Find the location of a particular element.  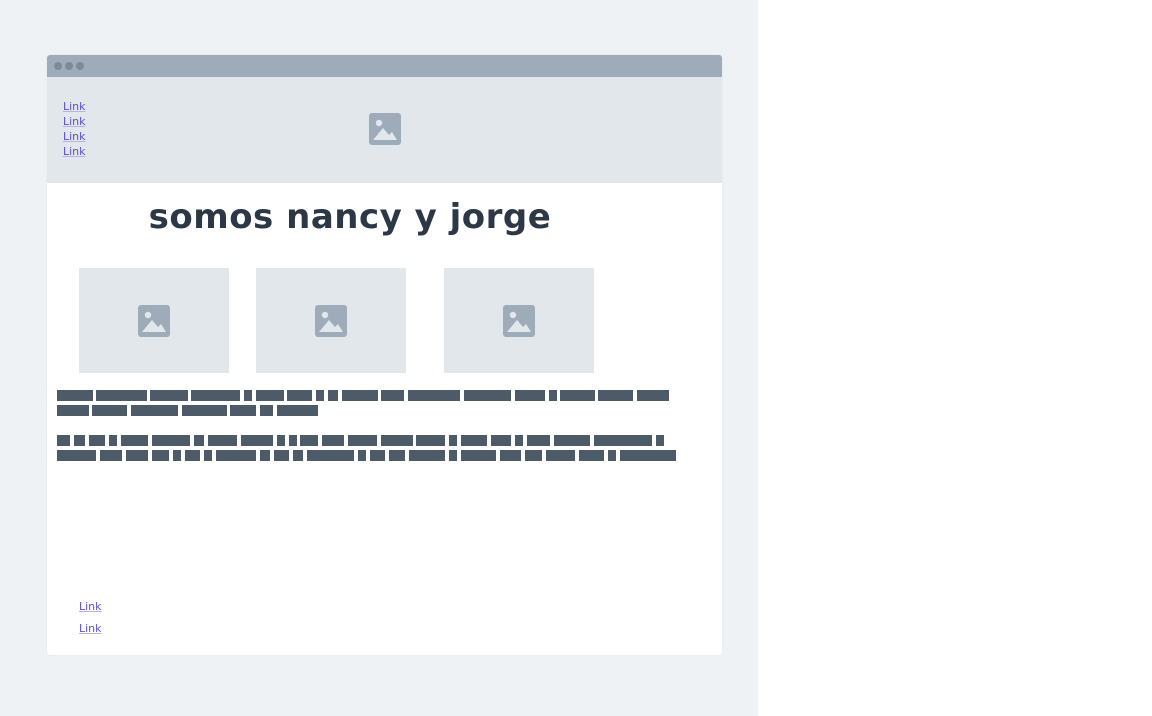

footer-nav: Link Link is located at coordinates (90, 621).